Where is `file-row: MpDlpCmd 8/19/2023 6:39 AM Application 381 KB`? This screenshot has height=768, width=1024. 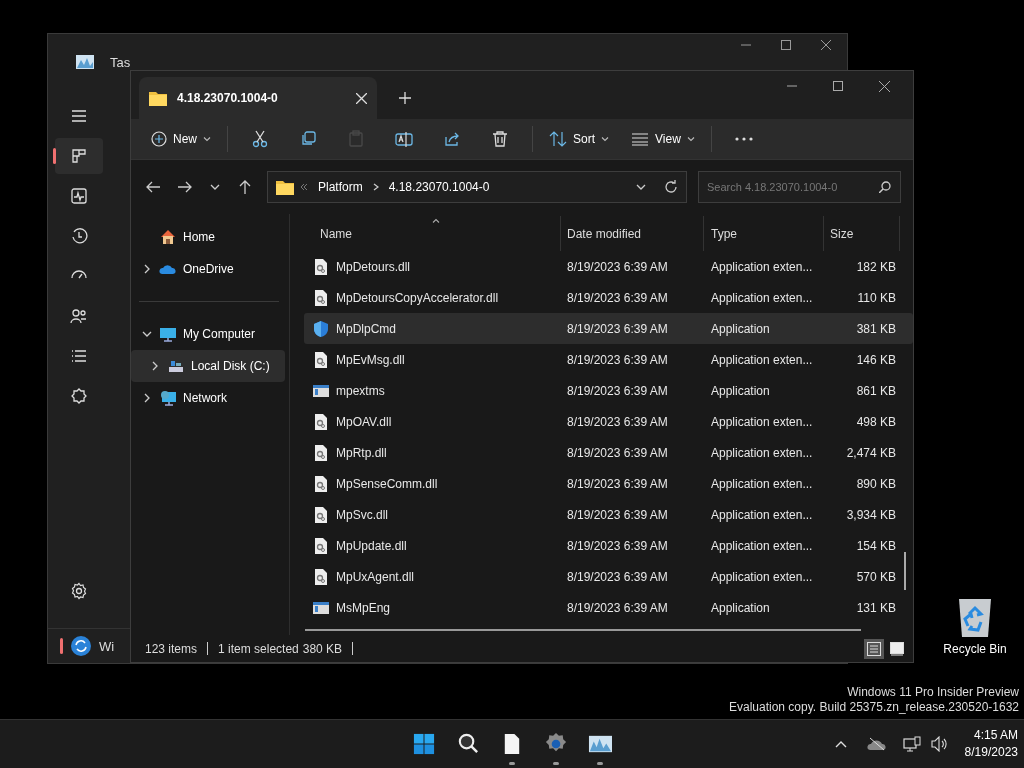
file-row: MpDlpCmd 8/19/2023 6:39 AM Application 381 KB is located at coordinates (608, 328).